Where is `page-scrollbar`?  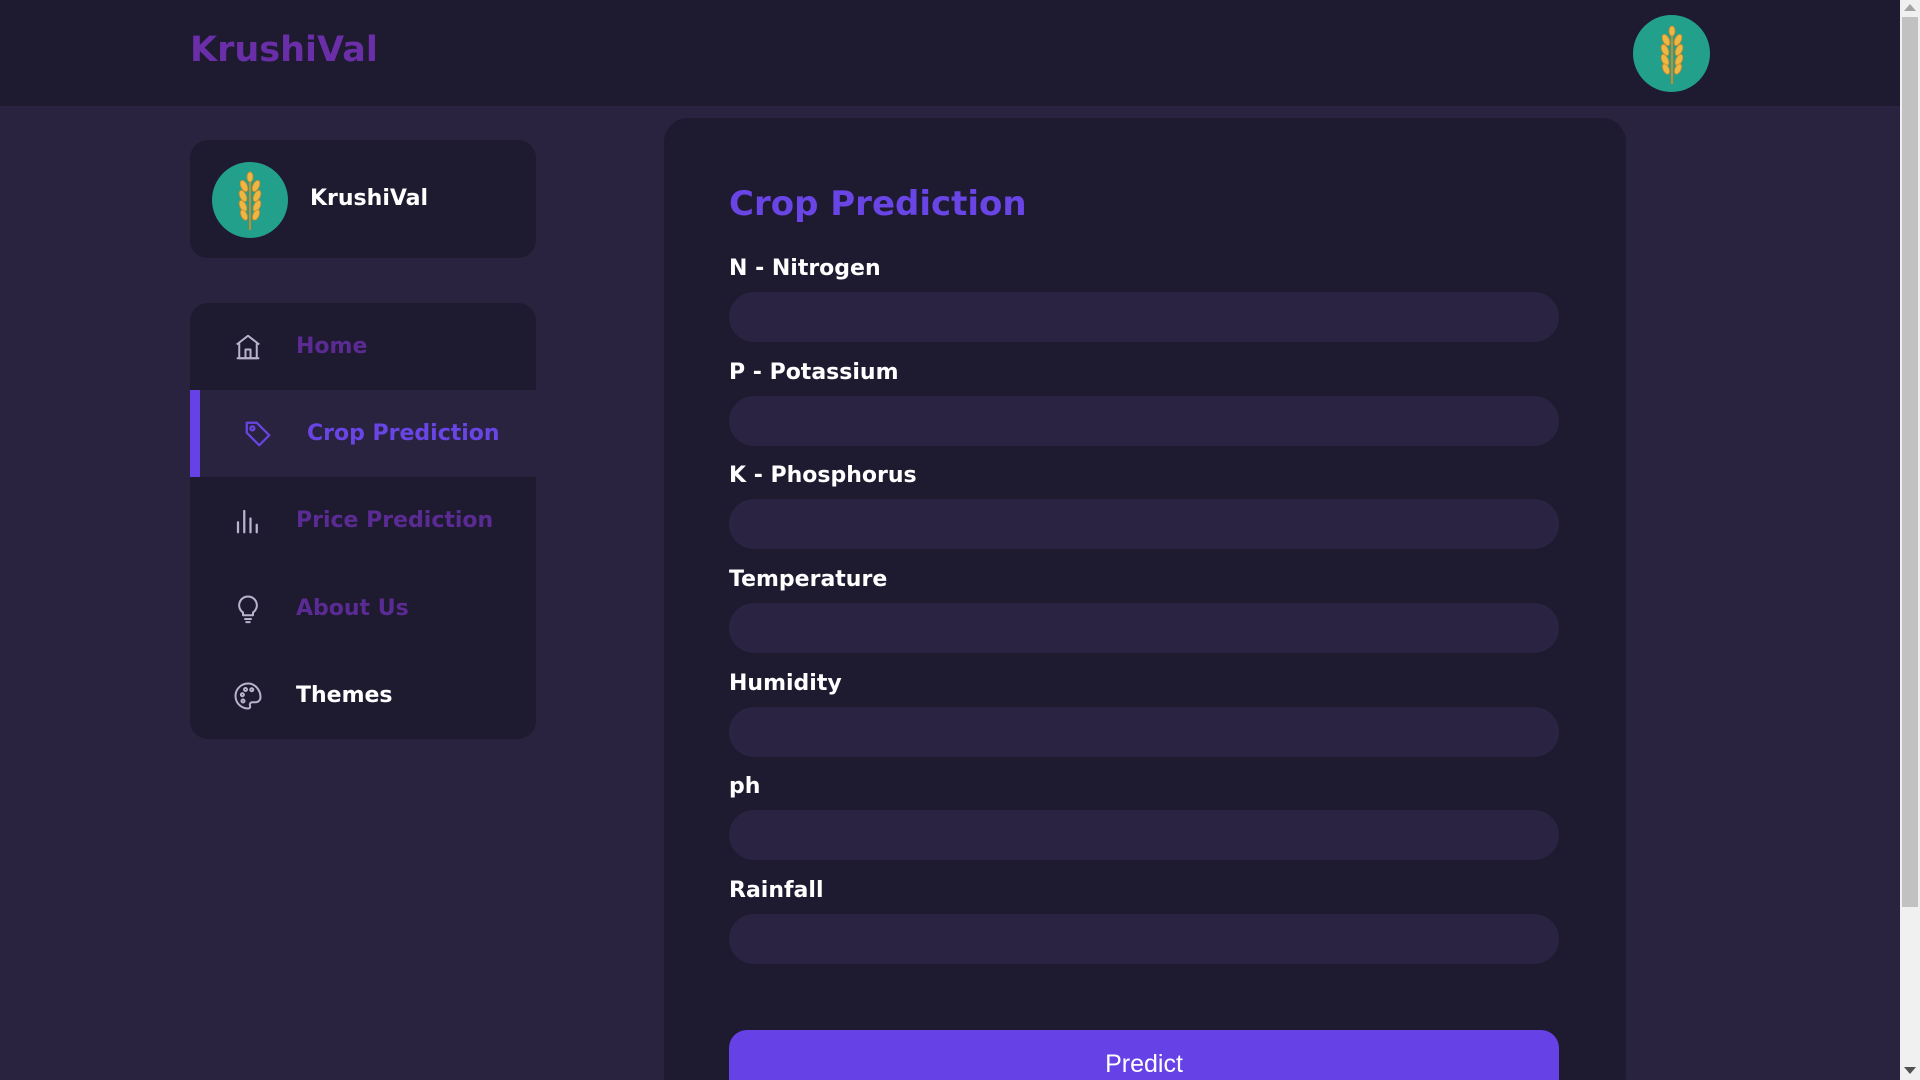
page-scrollbar is located at coordinates (1910, 540).